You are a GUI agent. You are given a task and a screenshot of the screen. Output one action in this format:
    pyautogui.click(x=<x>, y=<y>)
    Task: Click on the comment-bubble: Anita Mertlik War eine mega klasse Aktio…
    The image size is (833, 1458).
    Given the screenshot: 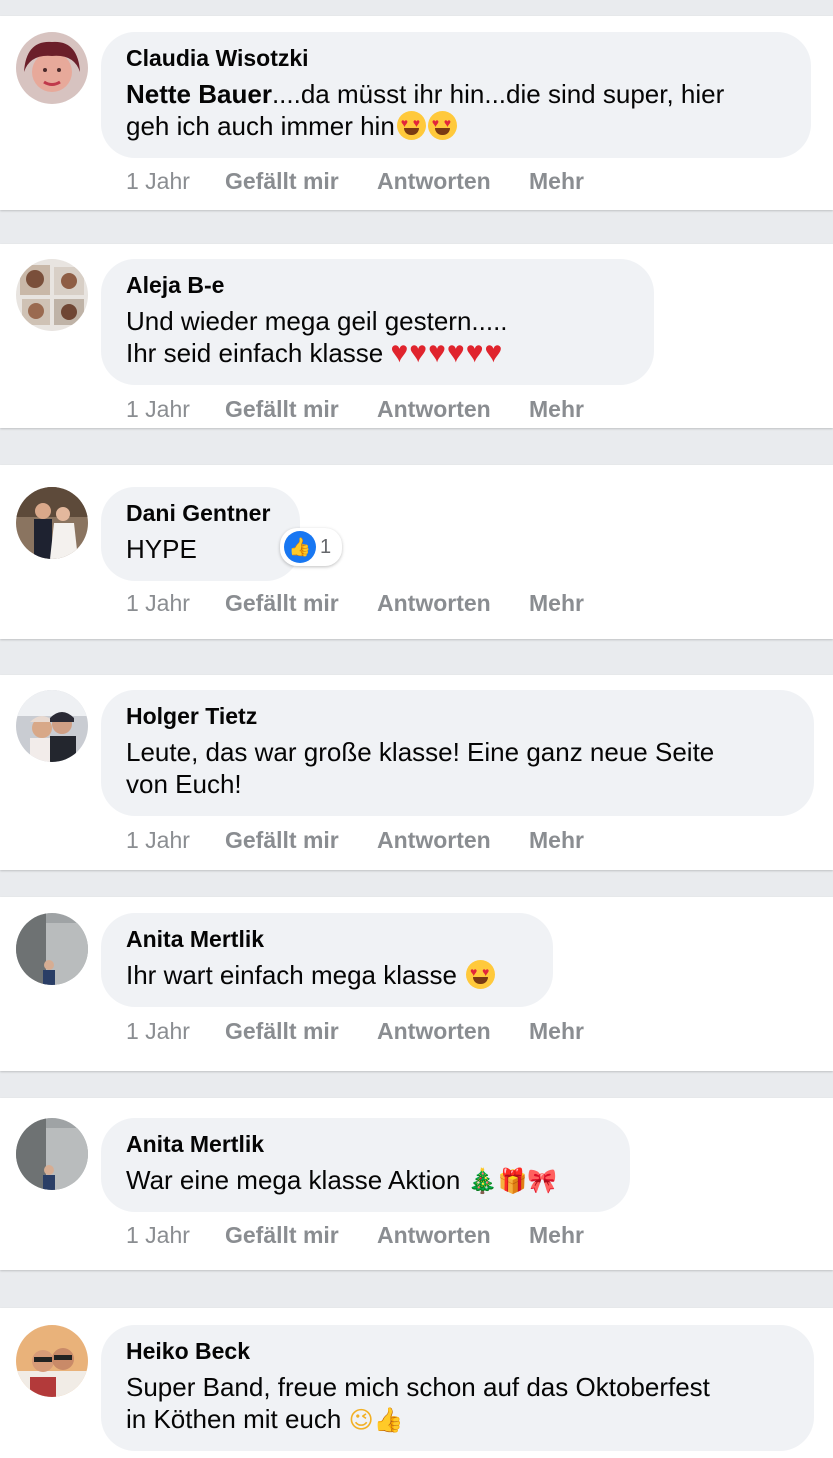 What is the action you would take?
    pyautogui.click(x=365, y=1165)
    